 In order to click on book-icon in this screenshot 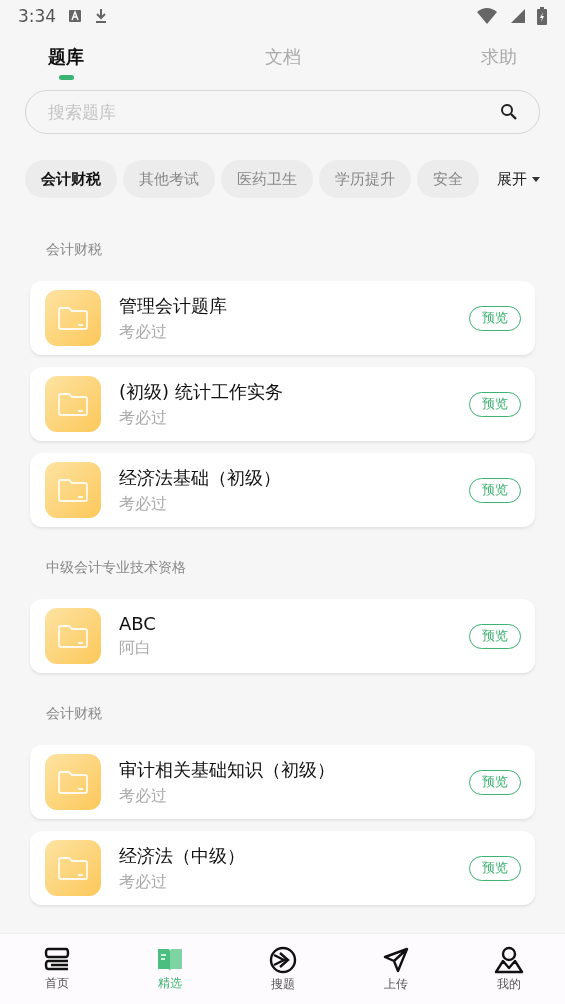, I will do `click(169, 959)`.